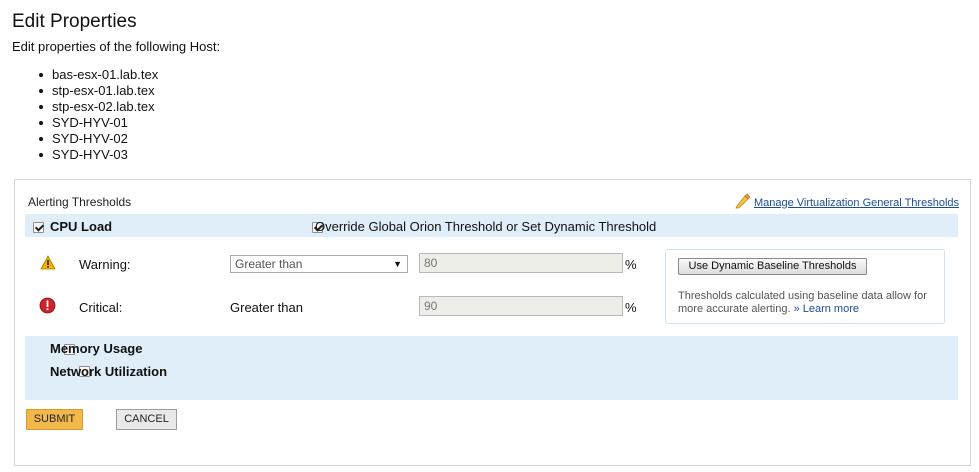 The image size is (979, 472). Describe the element at coordinates (631, 264) in the screenshot. I see `warning-unit: %` at that location.